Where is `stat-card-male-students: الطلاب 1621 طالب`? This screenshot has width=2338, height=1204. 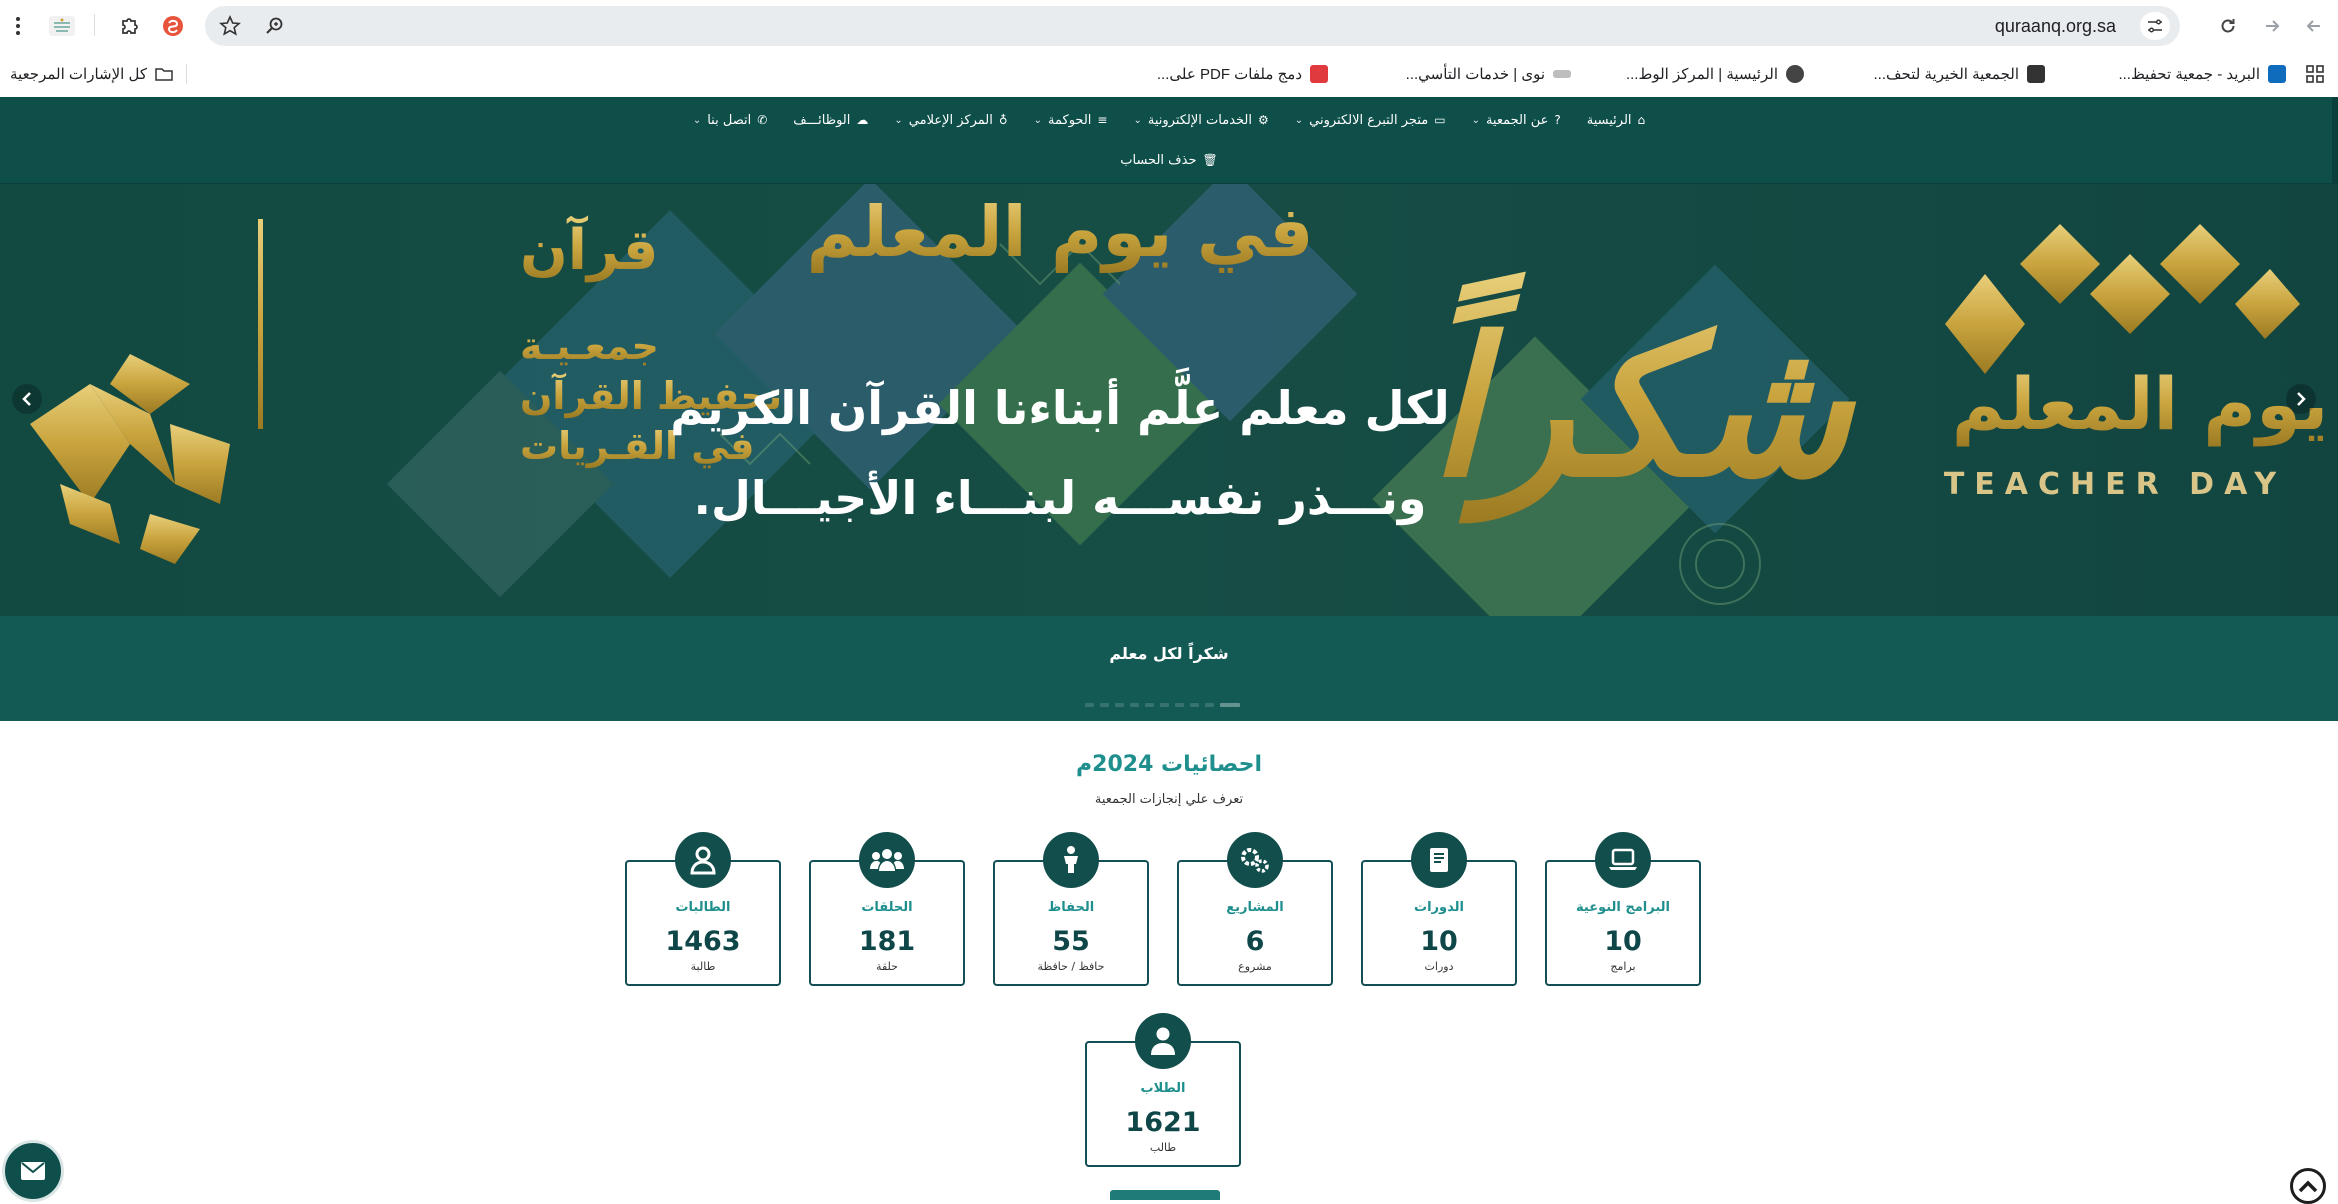
stat-card-male-students: الطلاب 1621 طالب is located at coordinates (1163, 1090).